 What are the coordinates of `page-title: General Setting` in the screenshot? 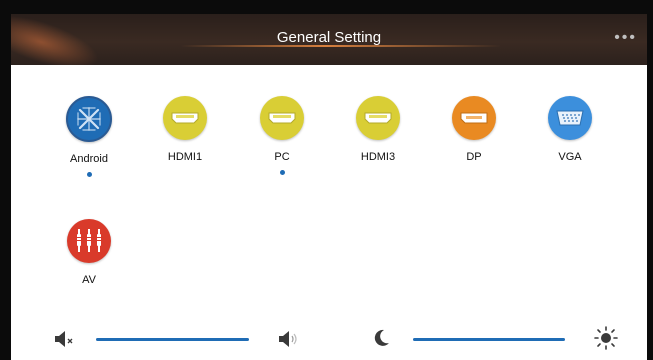 It's located at (329, 37).